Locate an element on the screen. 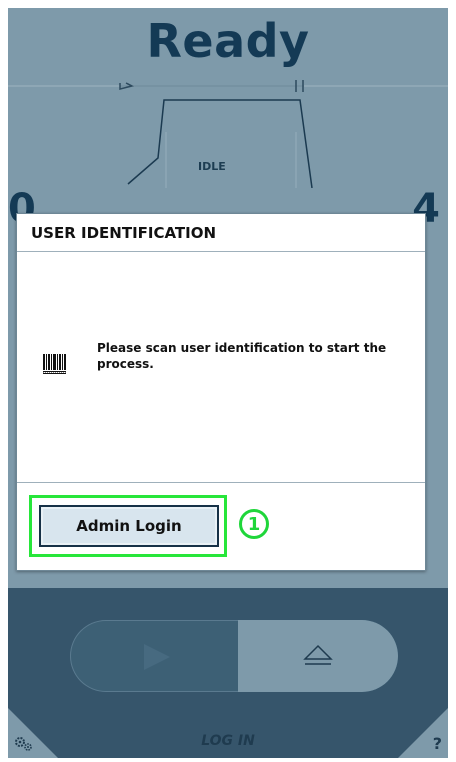 This screenshot has height=762, width=456. control-toggle is located at coordinates (234, 656).